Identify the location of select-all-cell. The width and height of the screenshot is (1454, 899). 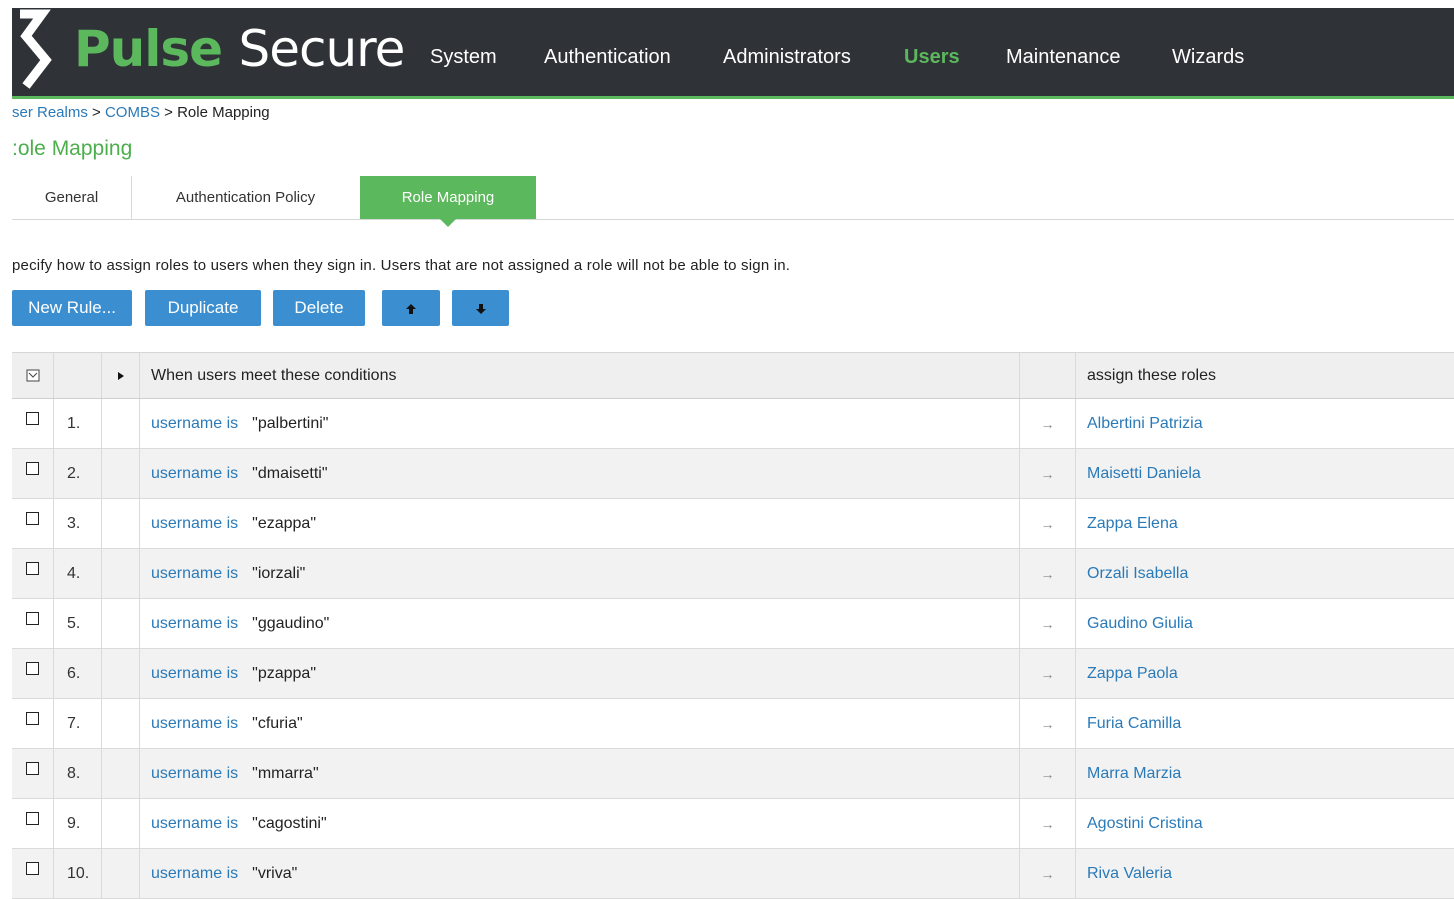
(33, 375).